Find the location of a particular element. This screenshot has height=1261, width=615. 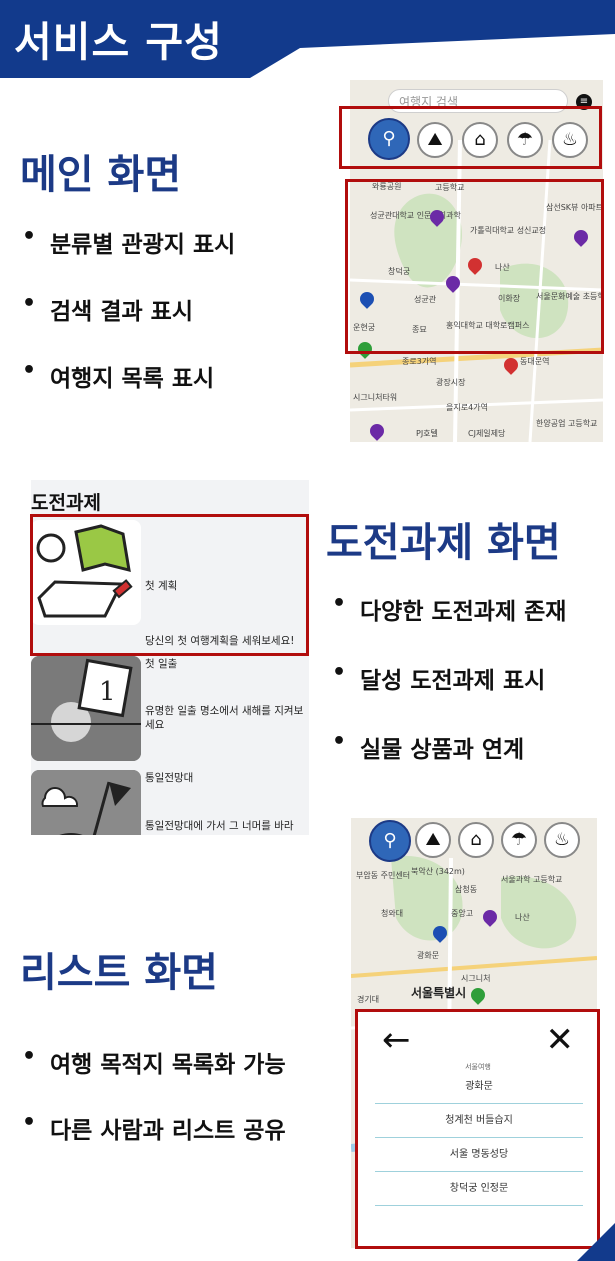

main-bullets: 분류별 관광지 표시 검색 결과 표시 여행지 목록 표시 is located at coordinates (128, 308).